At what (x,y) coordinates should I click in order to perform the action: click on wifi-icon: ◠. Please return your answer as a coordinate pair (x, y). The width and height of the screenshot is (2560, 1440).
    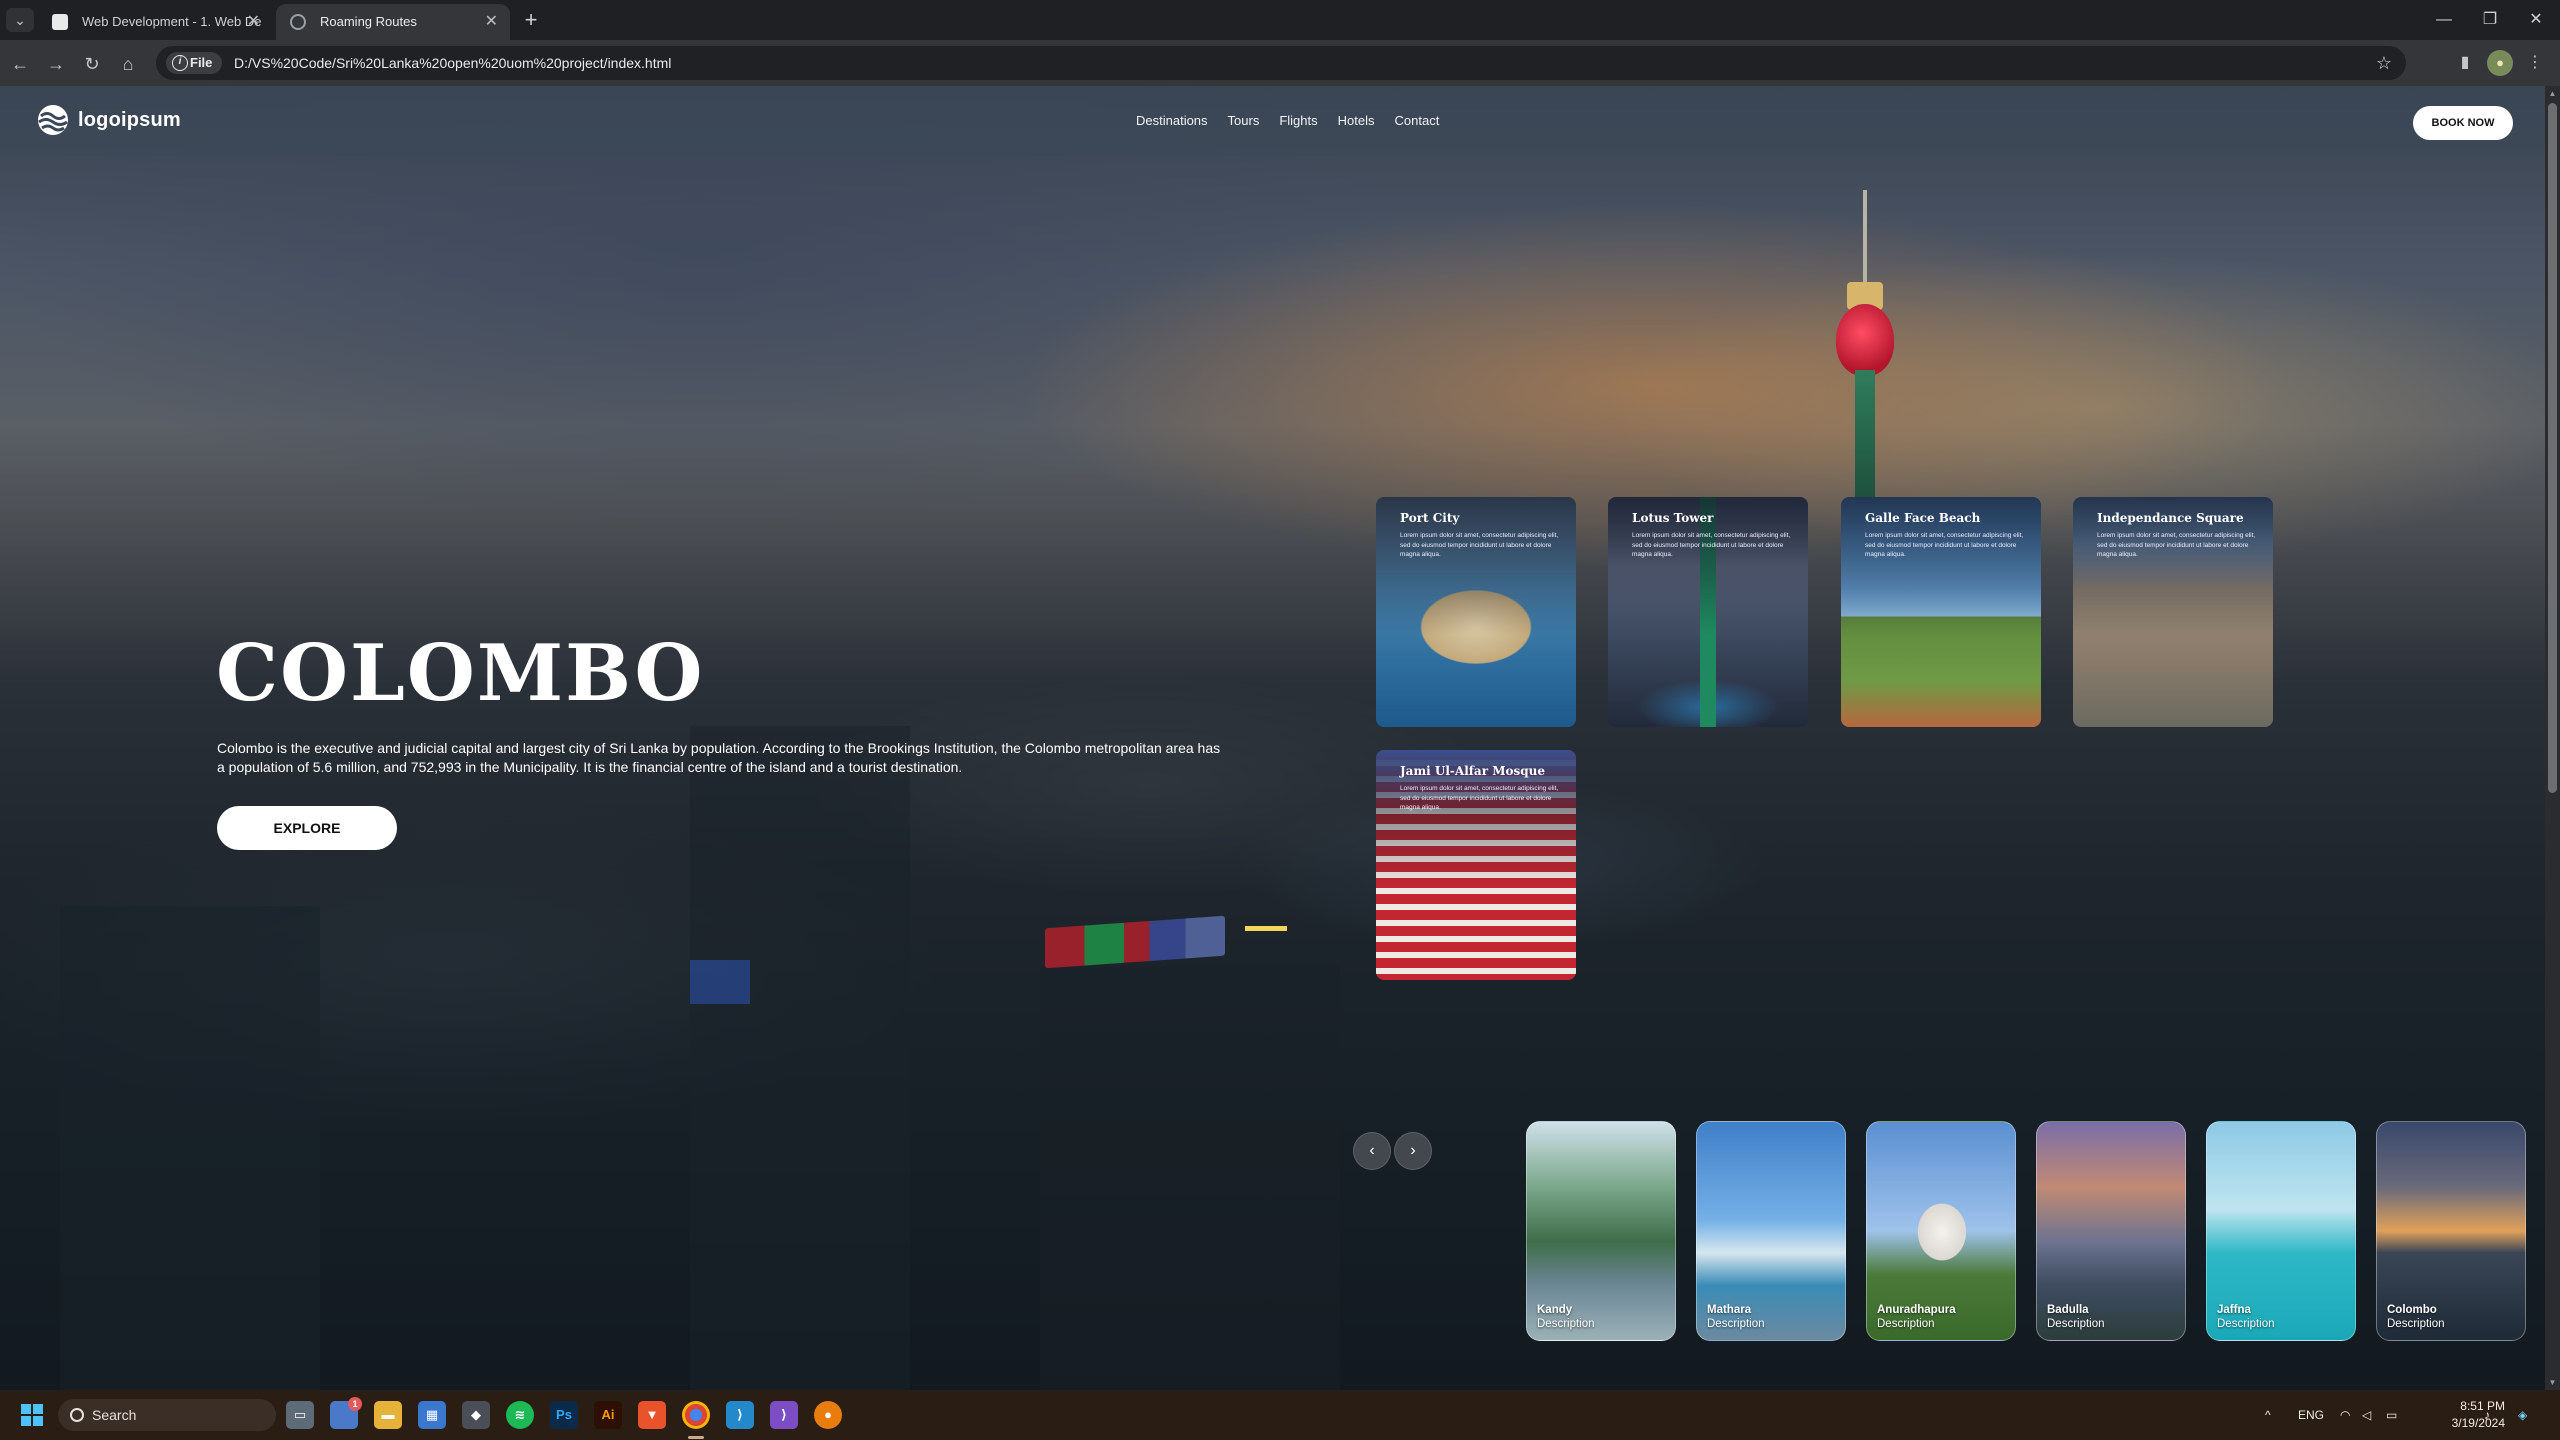
    Looking at the image, I should click on (2345, 1415).